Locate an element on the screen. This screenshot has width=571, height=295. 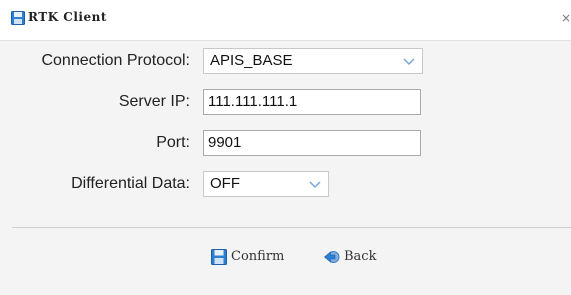
differential-row: Differential Data: OFF is located at coordinates (285, 184).